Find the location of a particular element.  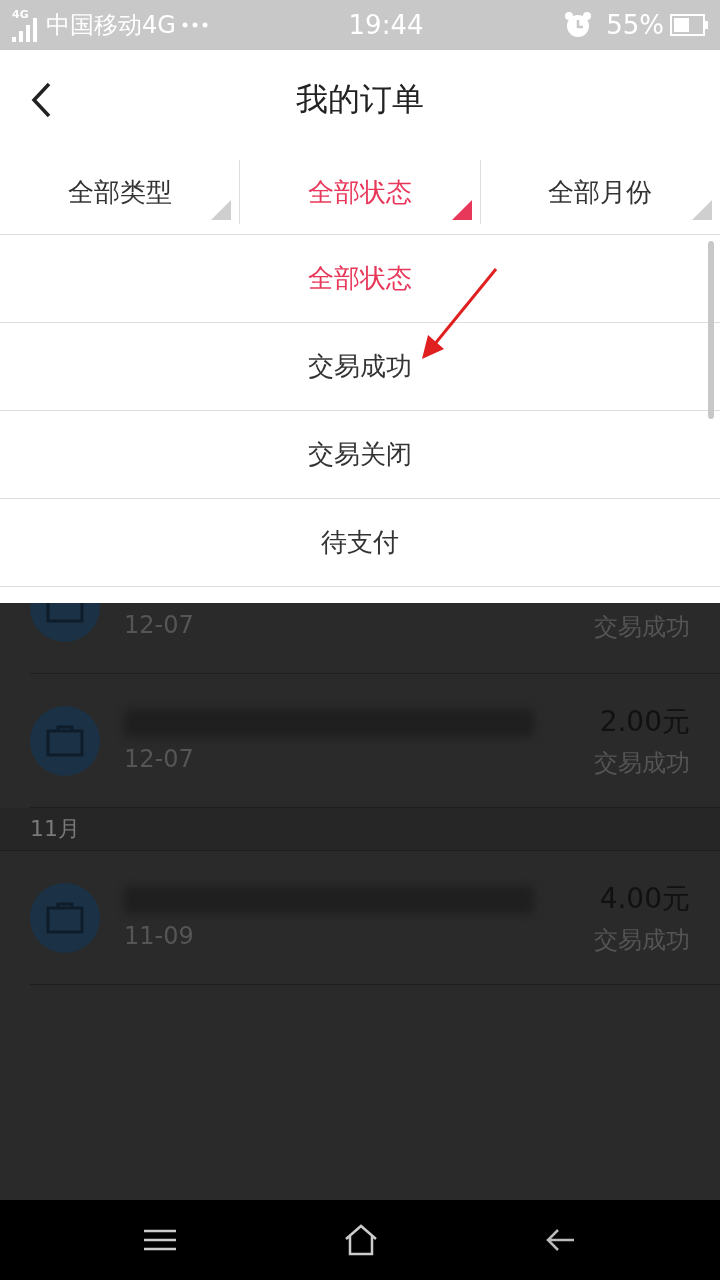

month-header: 11月 is located at coordinates (55, 829).